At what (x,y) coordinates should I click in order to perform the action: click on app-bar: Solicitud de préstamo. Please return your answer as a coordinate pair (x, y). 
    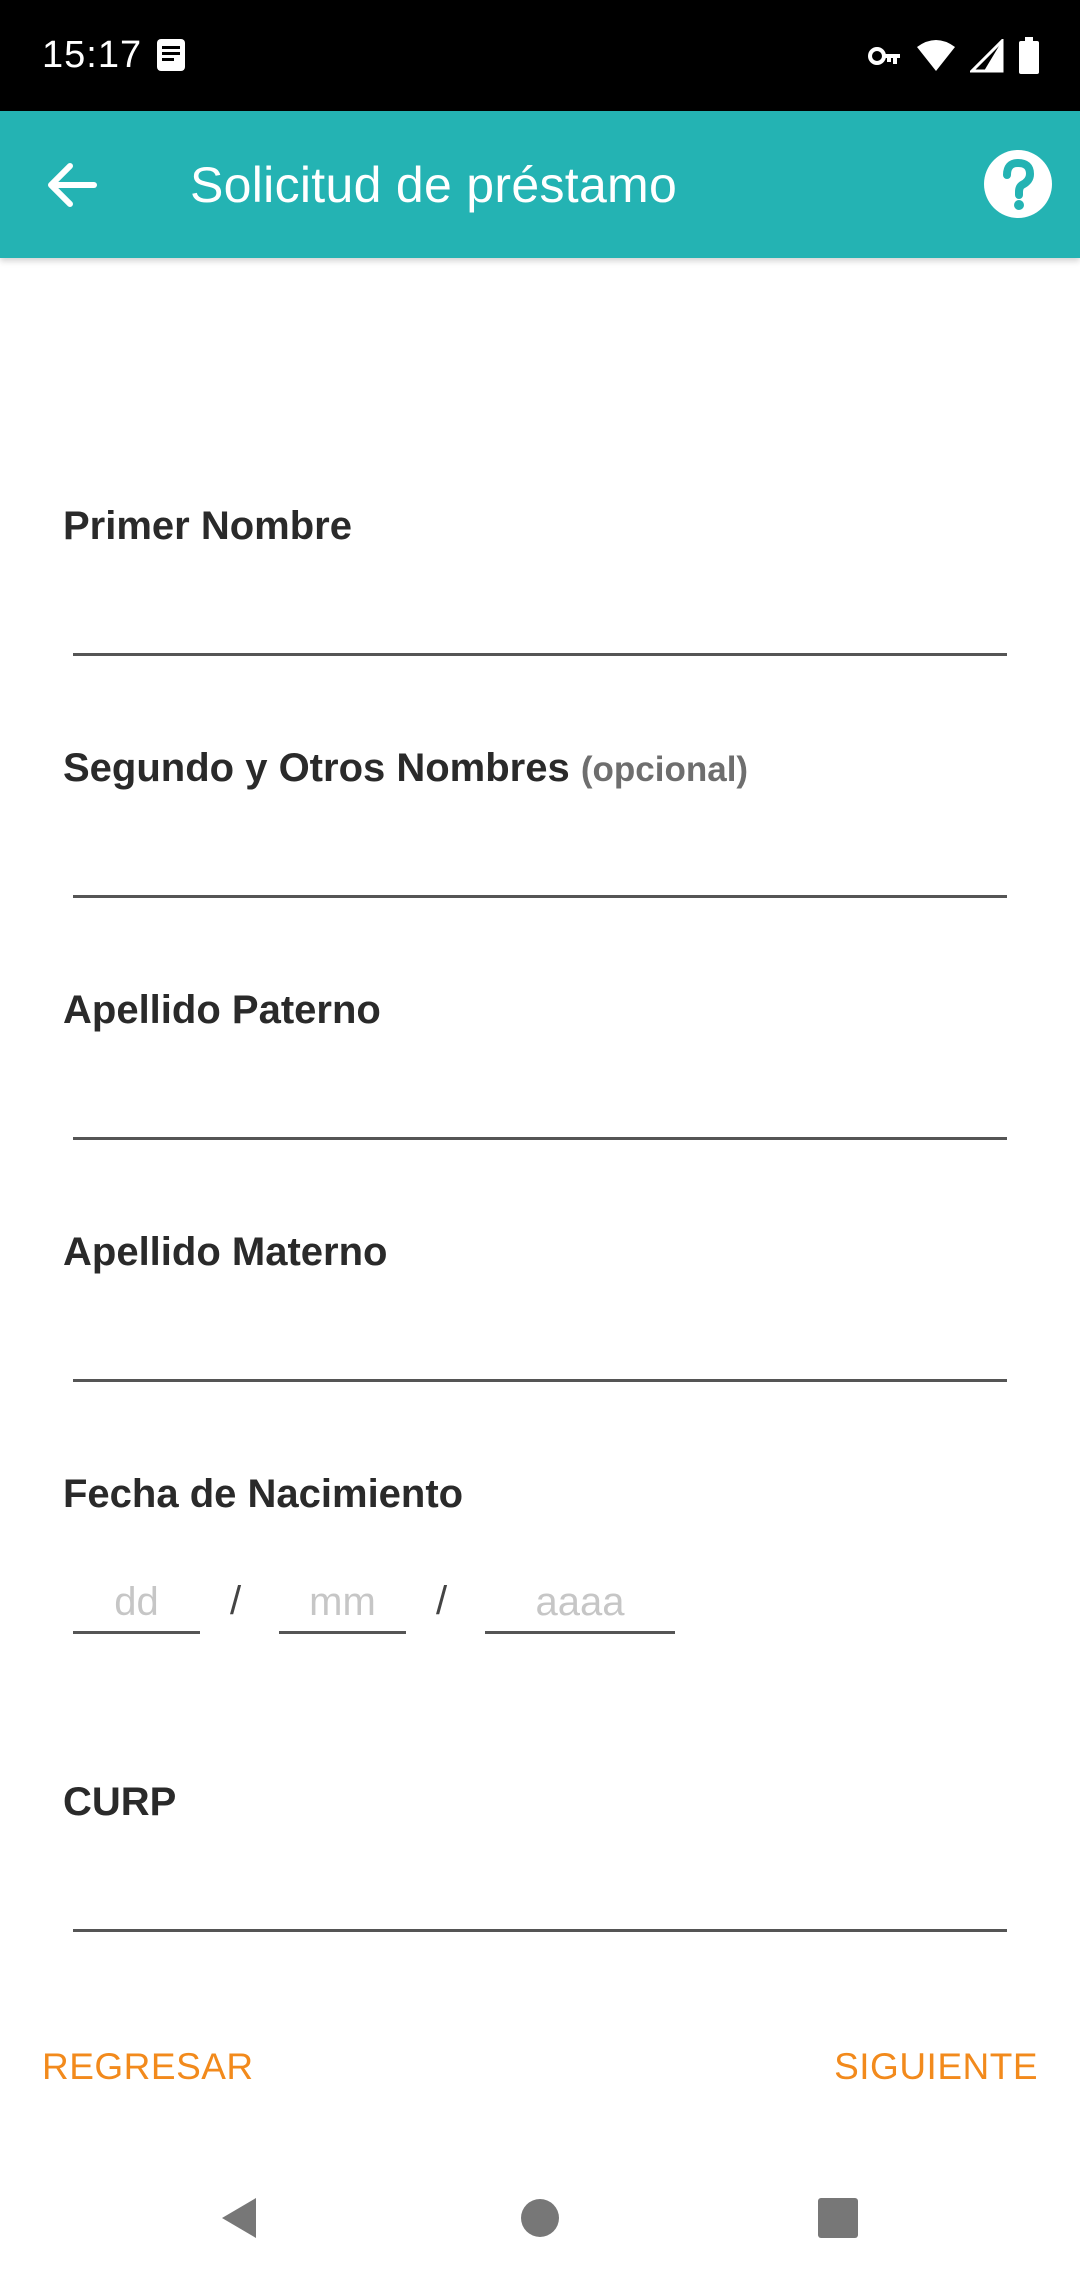
    Looking at the image, I should click on (540, 184).